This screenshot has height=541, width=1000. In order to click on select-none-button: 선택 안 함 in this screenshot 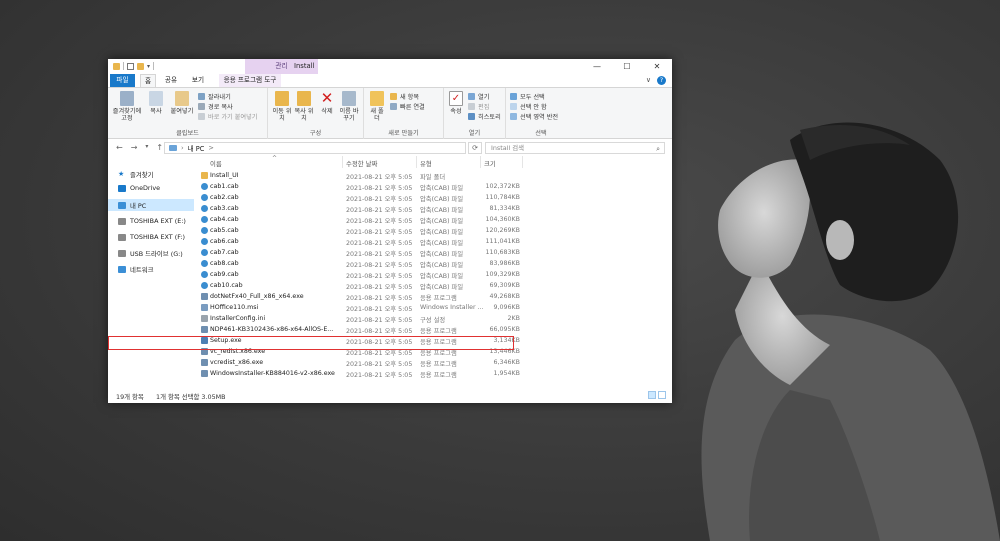, I will do `click(528, 106)`.